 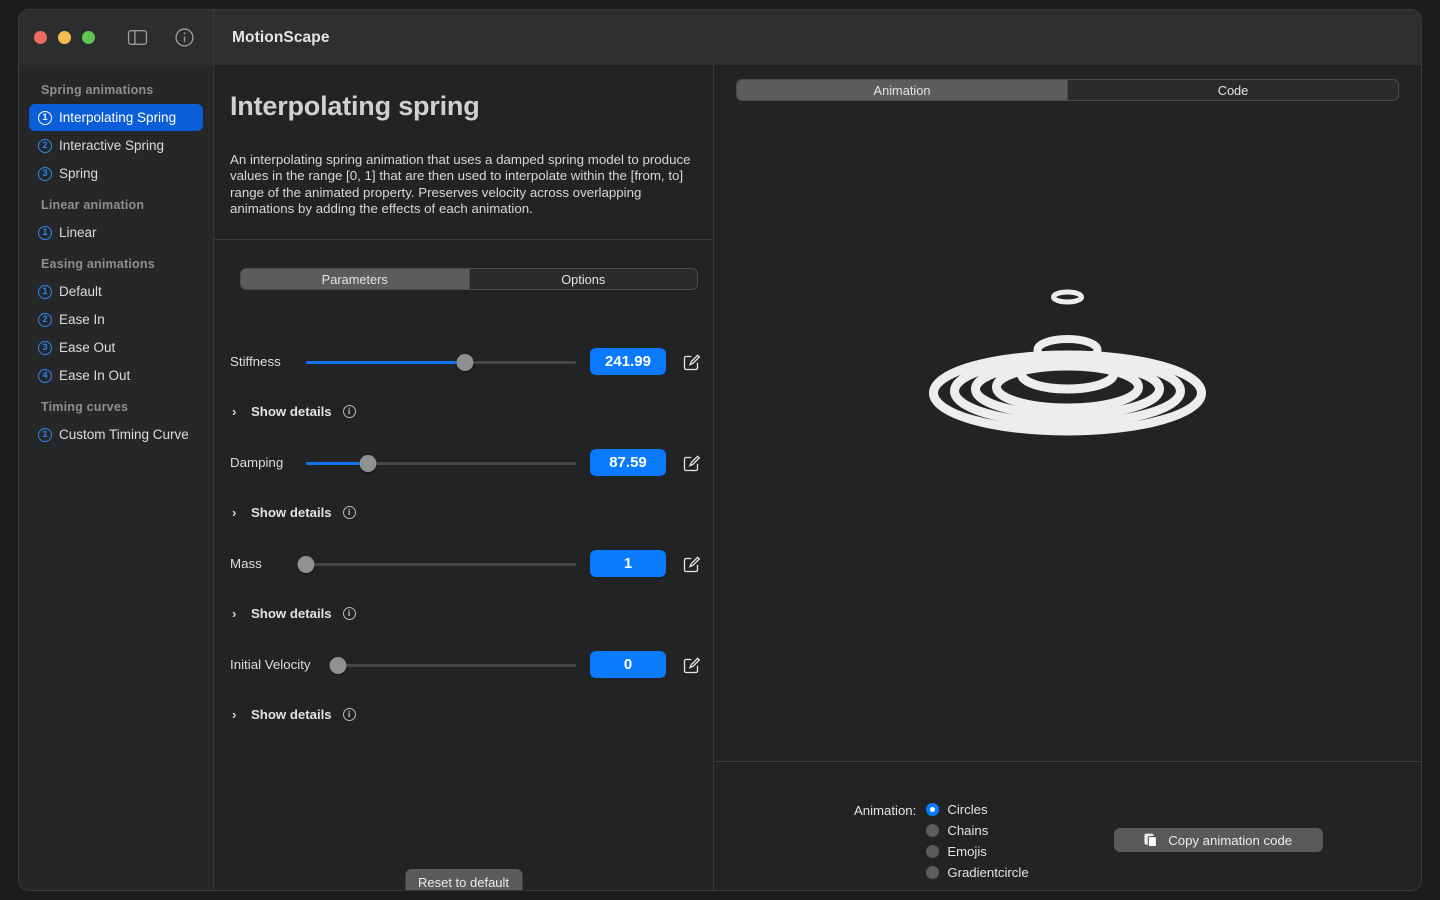 What do you see at coordinates (184, 37) in the screenshot?
I see `info-icon` at bounding box center [184, 37].